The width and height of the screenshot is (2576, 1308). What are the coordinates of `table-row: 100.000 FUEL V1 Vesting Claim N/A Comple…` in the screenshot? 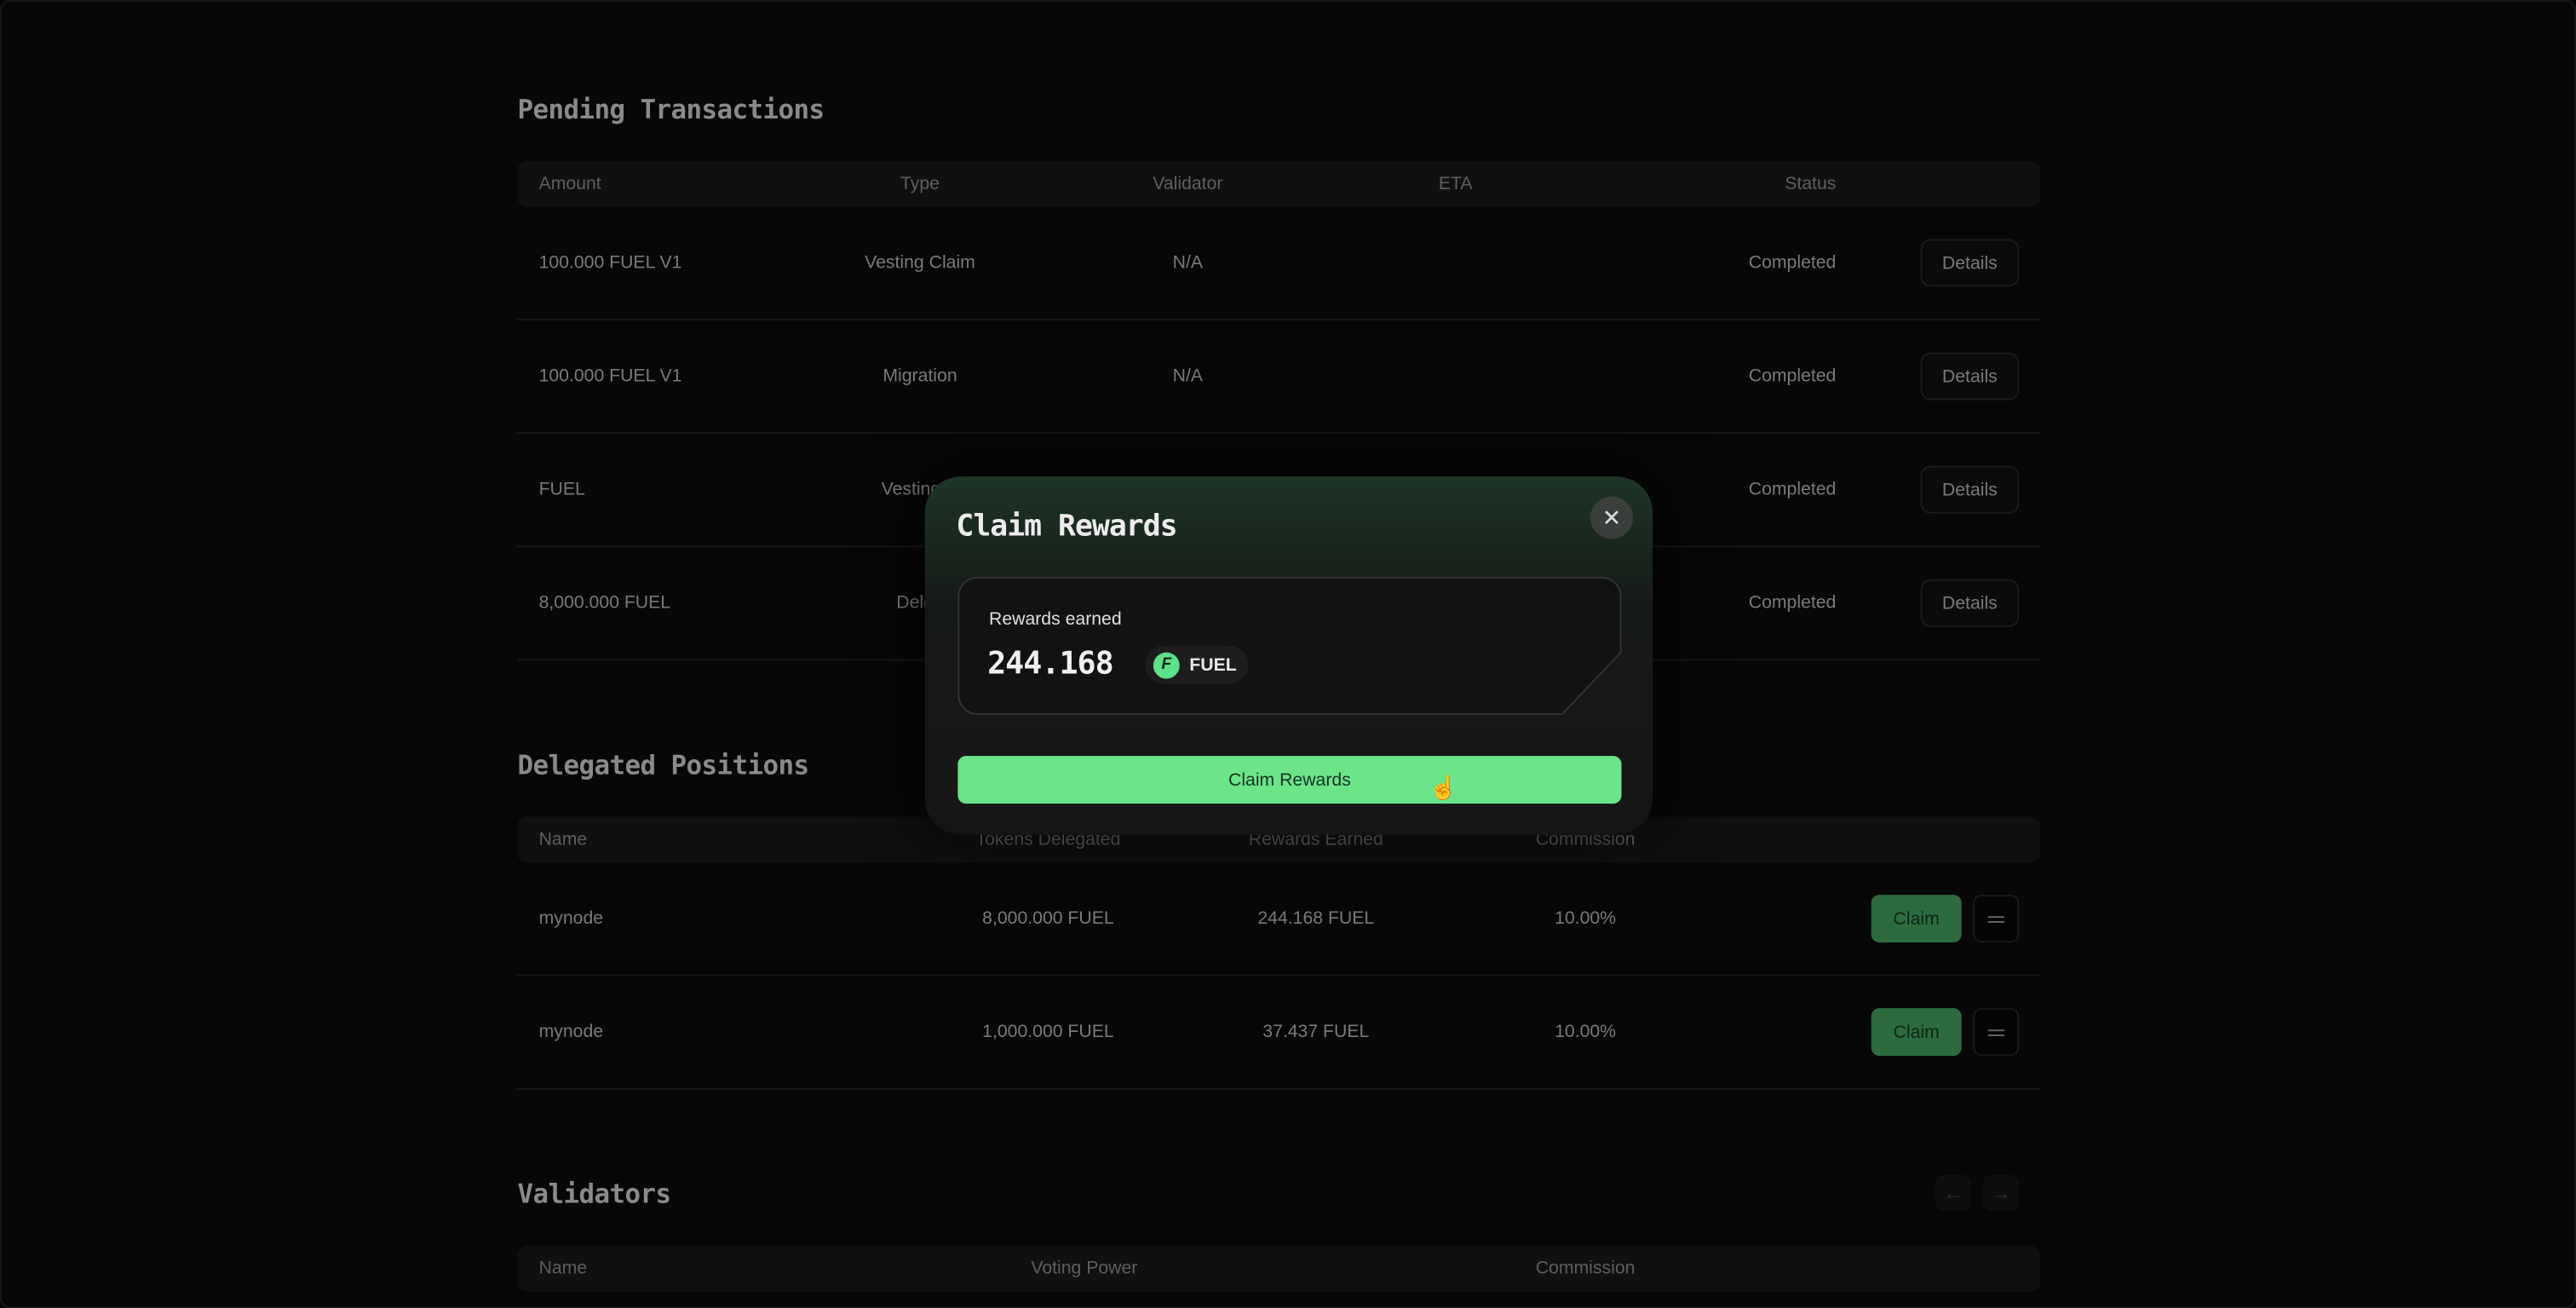 It's located at (1279, 263).